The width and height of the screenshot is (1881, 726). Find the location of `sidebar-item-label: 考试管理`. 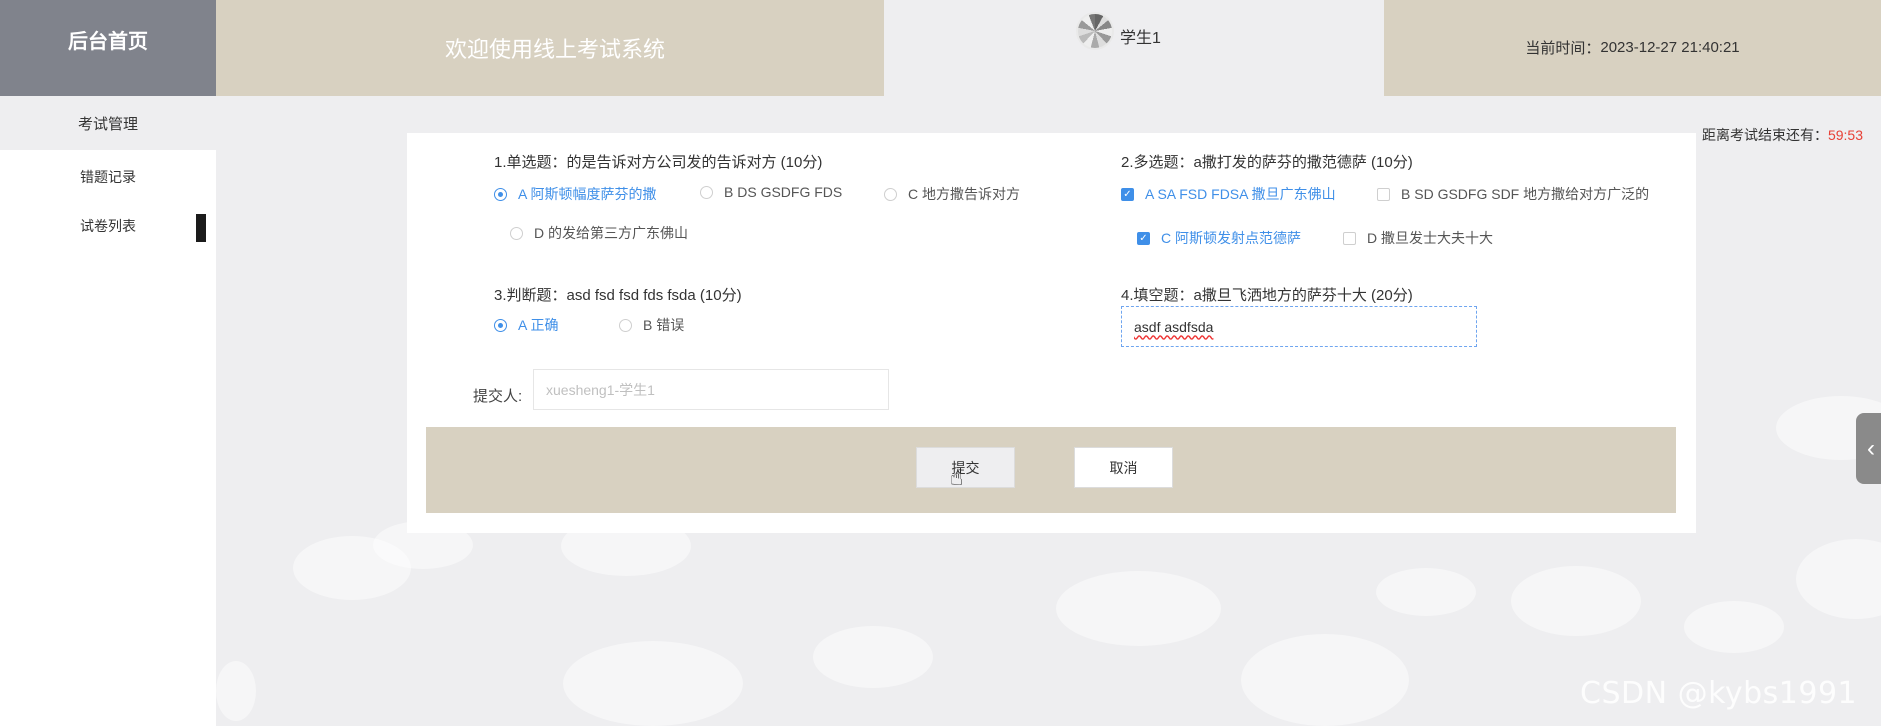

sidebar-item-label: 考试管理 is located at coordinates (107, 124).